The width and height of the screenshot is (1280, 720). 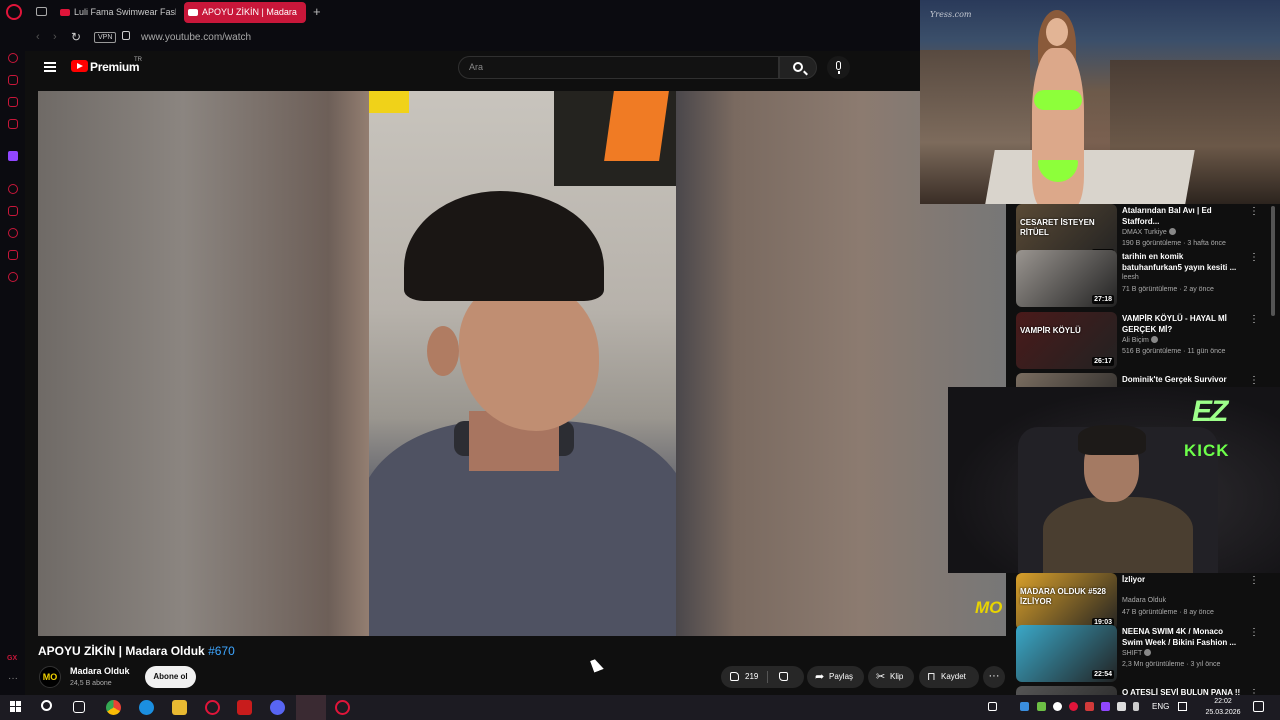 What do you see at coordinates (221, 651) in the screenshot?
I see `video-hashtag: #670` at bounding box center [221, 651].